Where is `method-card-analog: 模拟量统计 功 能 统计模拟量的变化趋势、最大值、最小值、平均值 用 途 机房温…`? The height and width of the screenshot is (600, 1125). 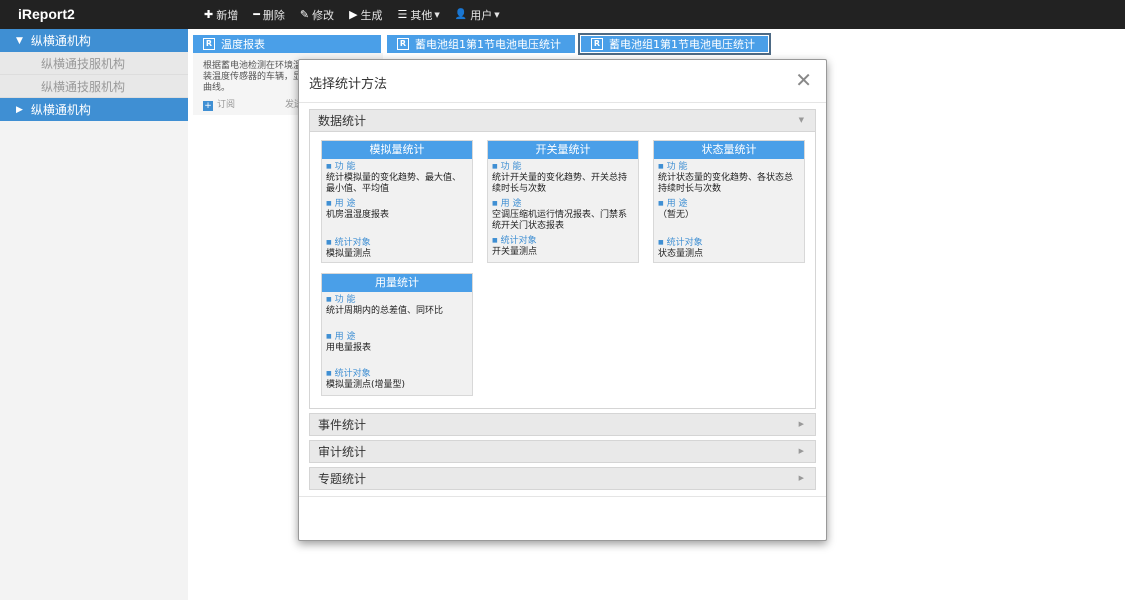
method-card-analog: 模拟量统计 功 能 统计模拟量的变化趋势、最大值、最小值、平均值 用 途 机房温… is located at coordinates (397, 201).